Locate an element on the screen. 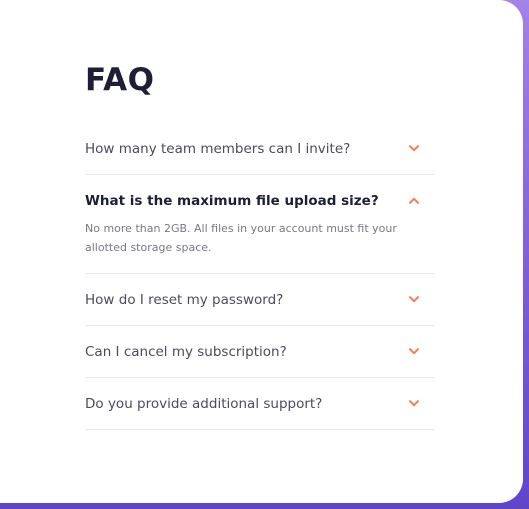 This screenshot has width=529, height=509. faq-question: How many team members can I invite? is located at coordinates (218, 148).